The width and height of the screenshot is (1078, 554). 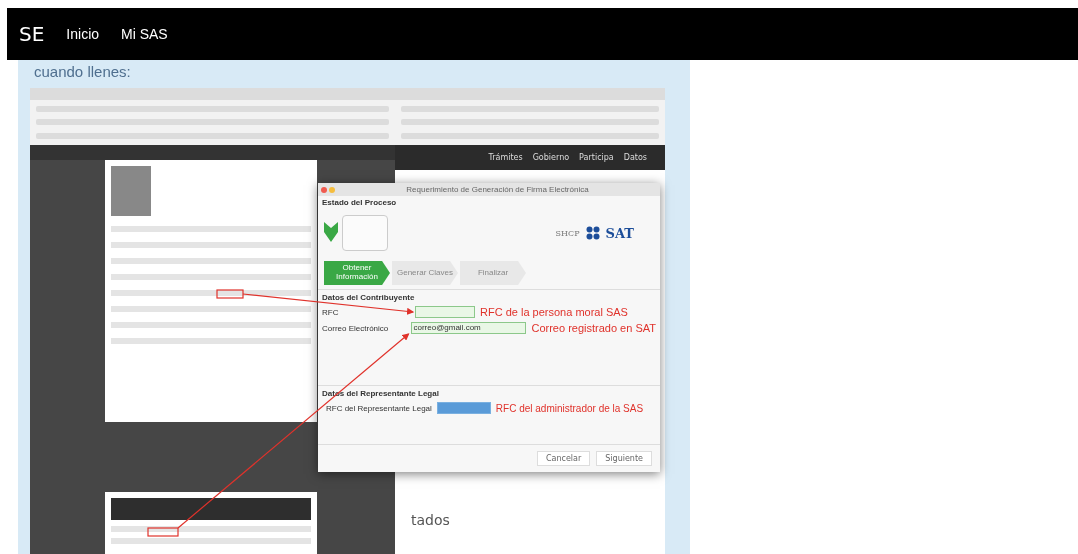 I want to click on annotation-text: RFC de la persona moral SAS, so click(x=554, y=312).